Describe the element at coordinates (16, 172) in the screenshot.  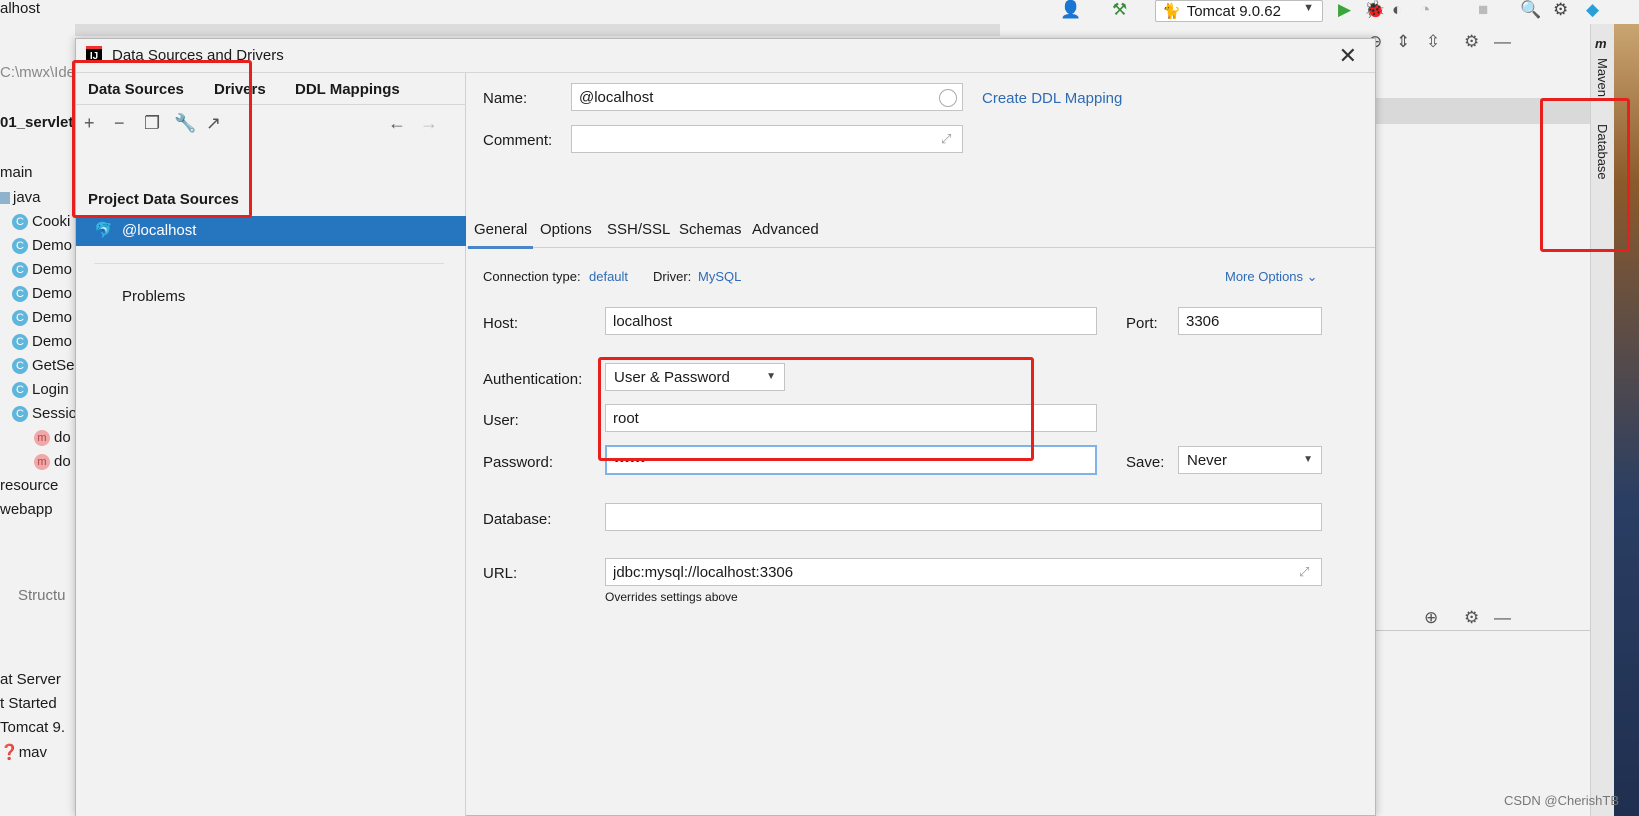
I see `tree-item: main` at that location.